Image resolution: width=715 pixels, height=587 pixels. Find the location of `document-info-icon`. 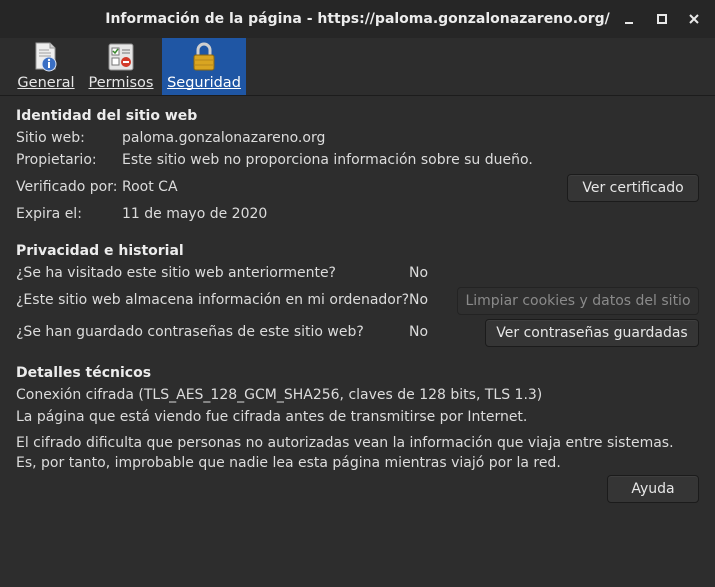

document-info-icon is located at coordinates (46, 57).